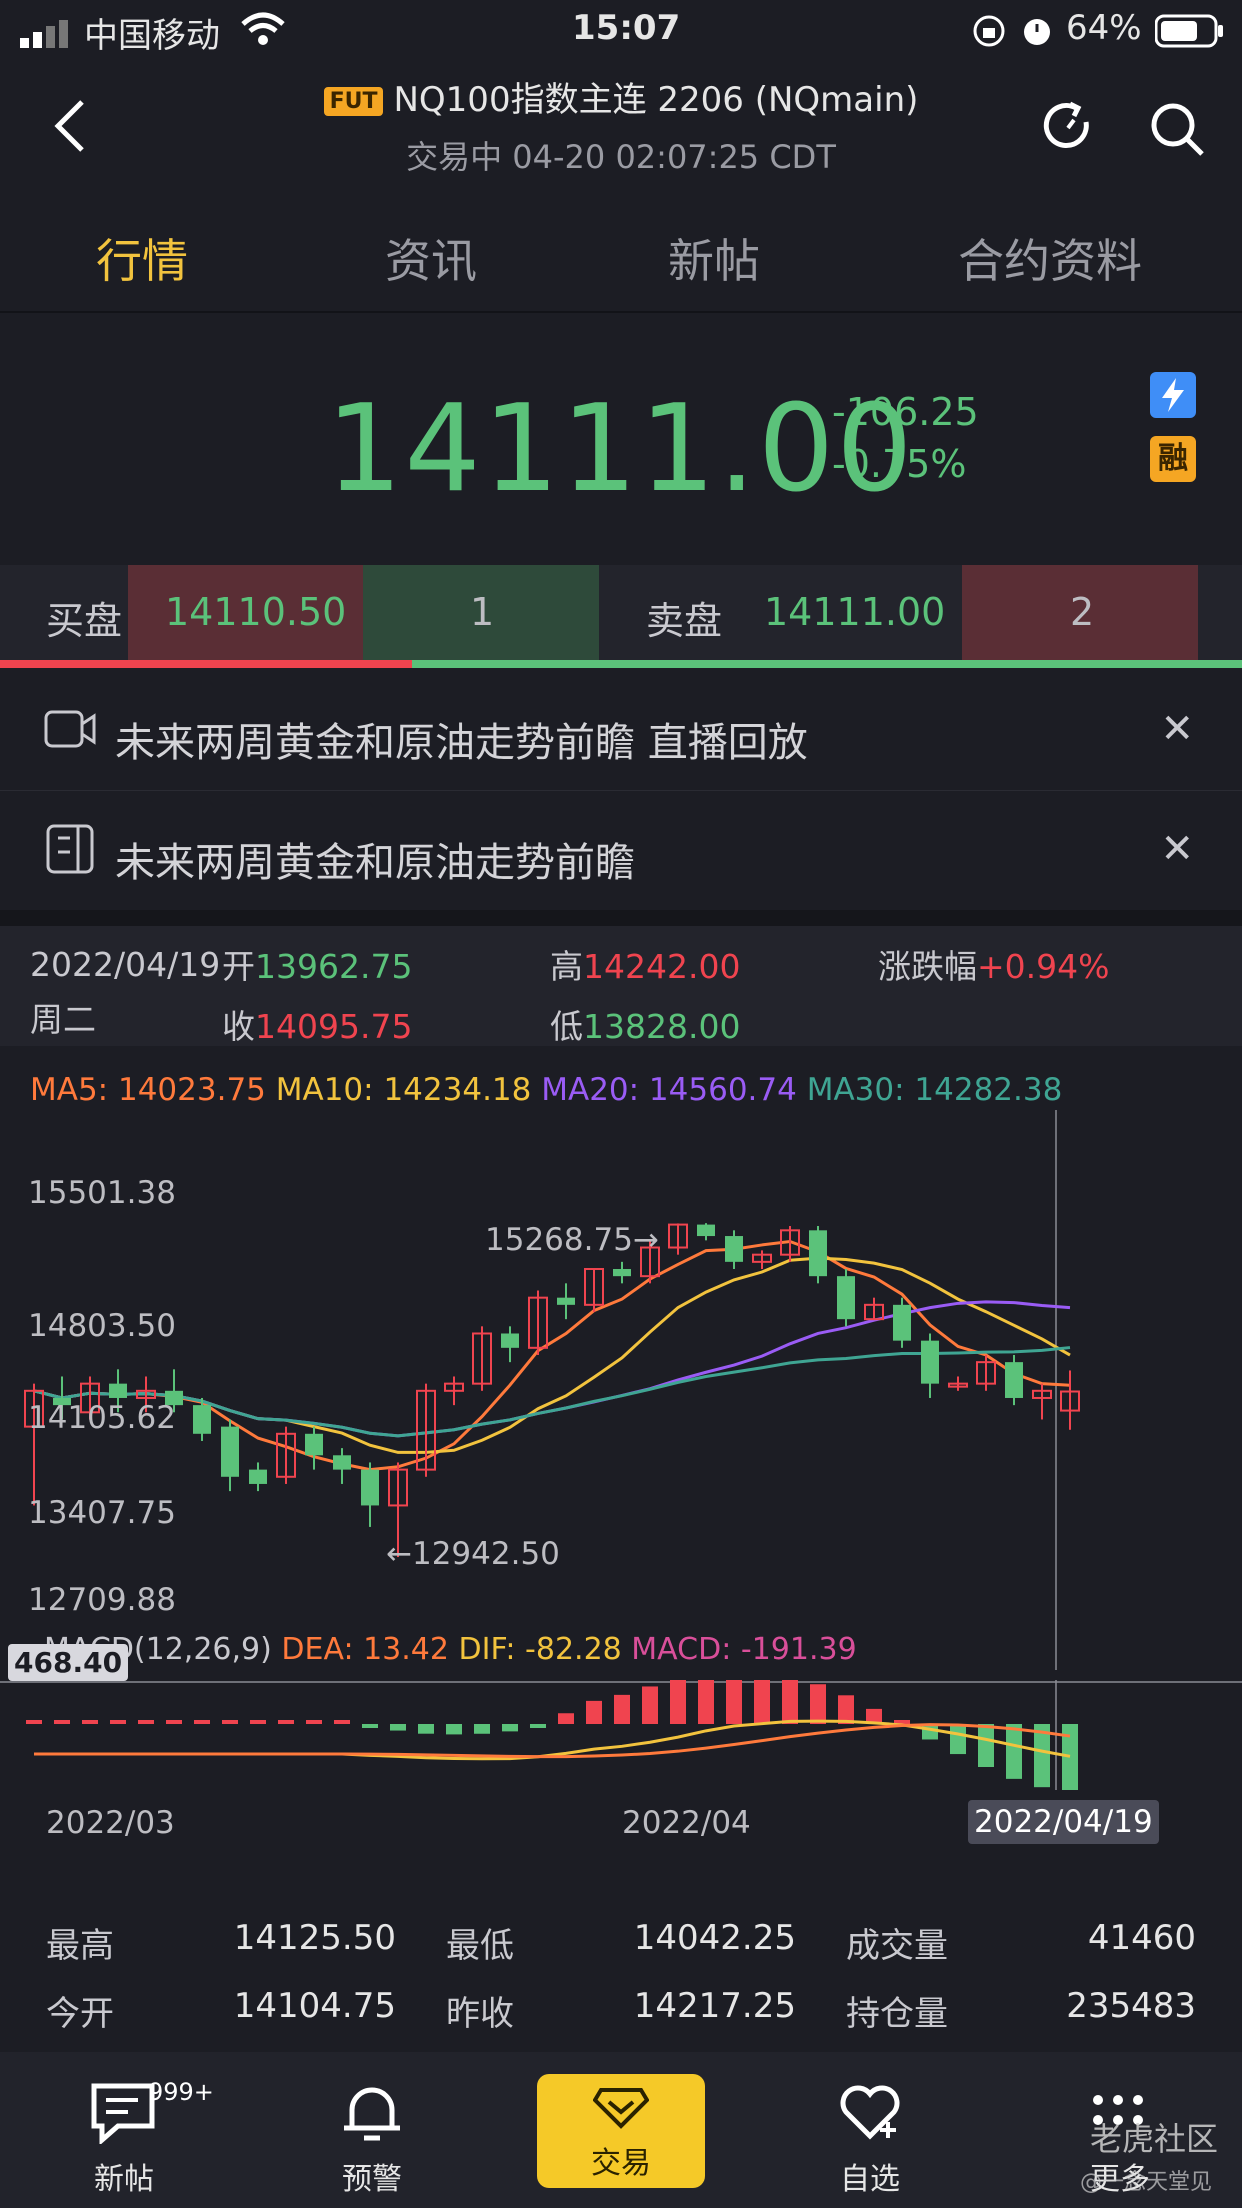 The width and height of the screenshot is (1242, 2208). Describe the element at coordinates (102, 1600) in the screenshot. I see `y-tick: 12709.88` at that location.